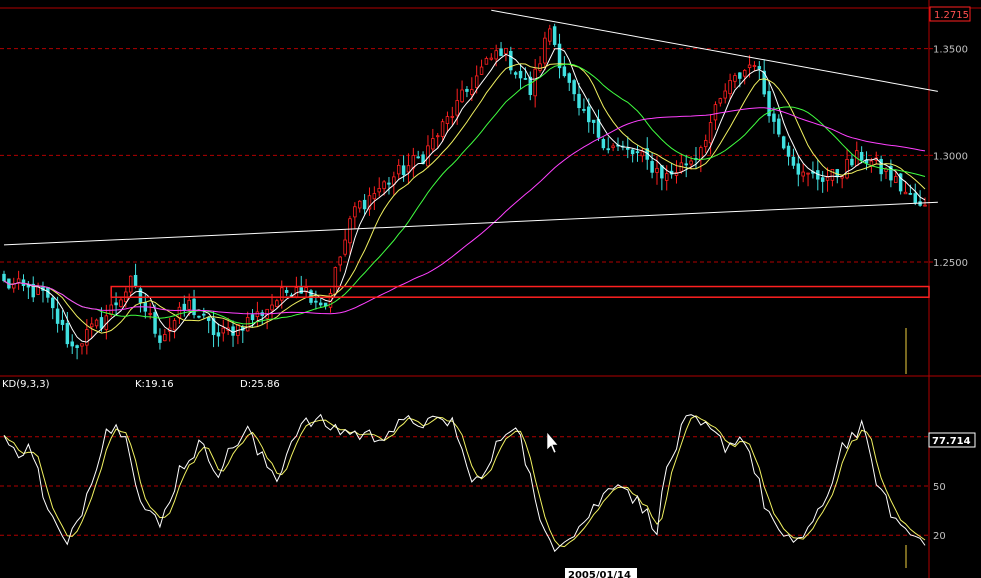 The height and width of the screenshot is (578, 981). What do you see at coordinates (950, 294) in the screenshot?
I see `axis-labels: 1.35001.30001.2500805020` at bounding box center [950, 294].